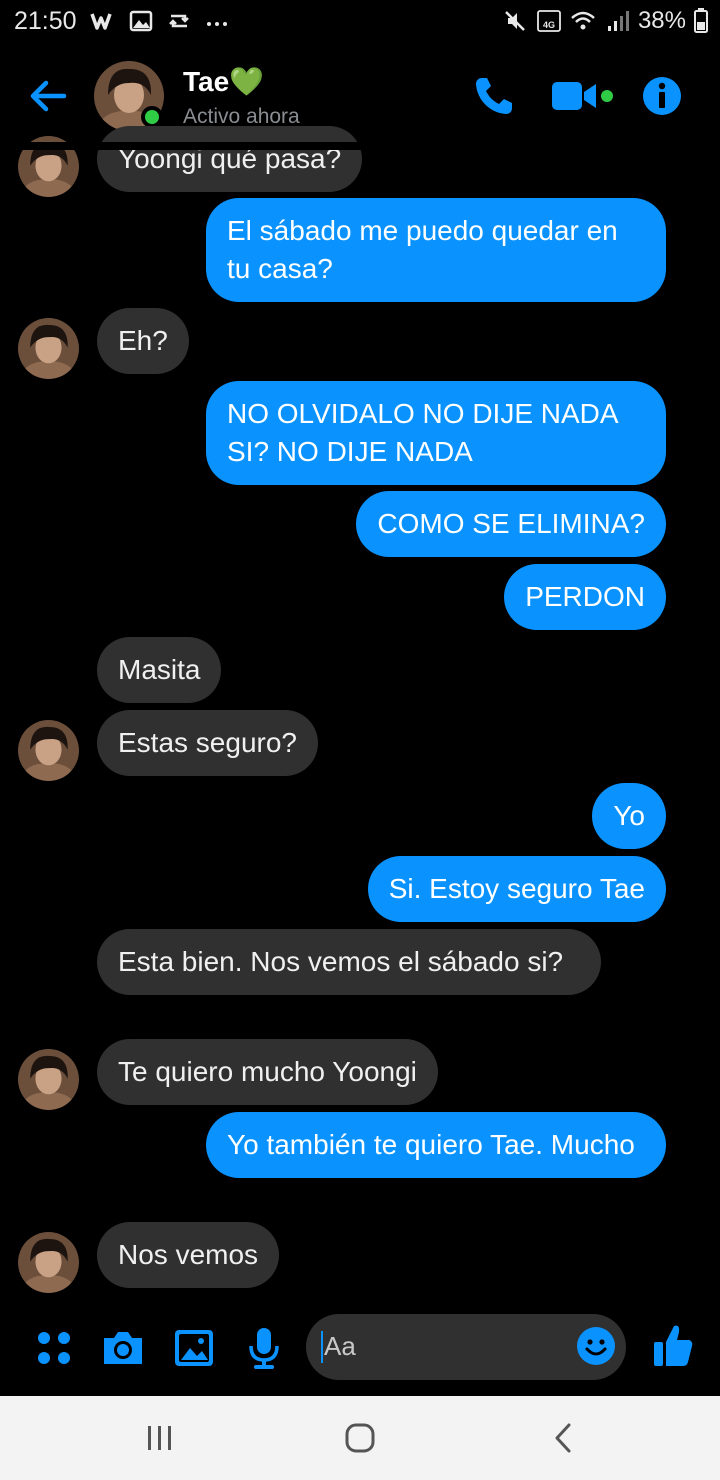  What do you see at coordinates (583, 20) in the screenshot?
I see `wifi-icon` at bounding box center [583, 20].